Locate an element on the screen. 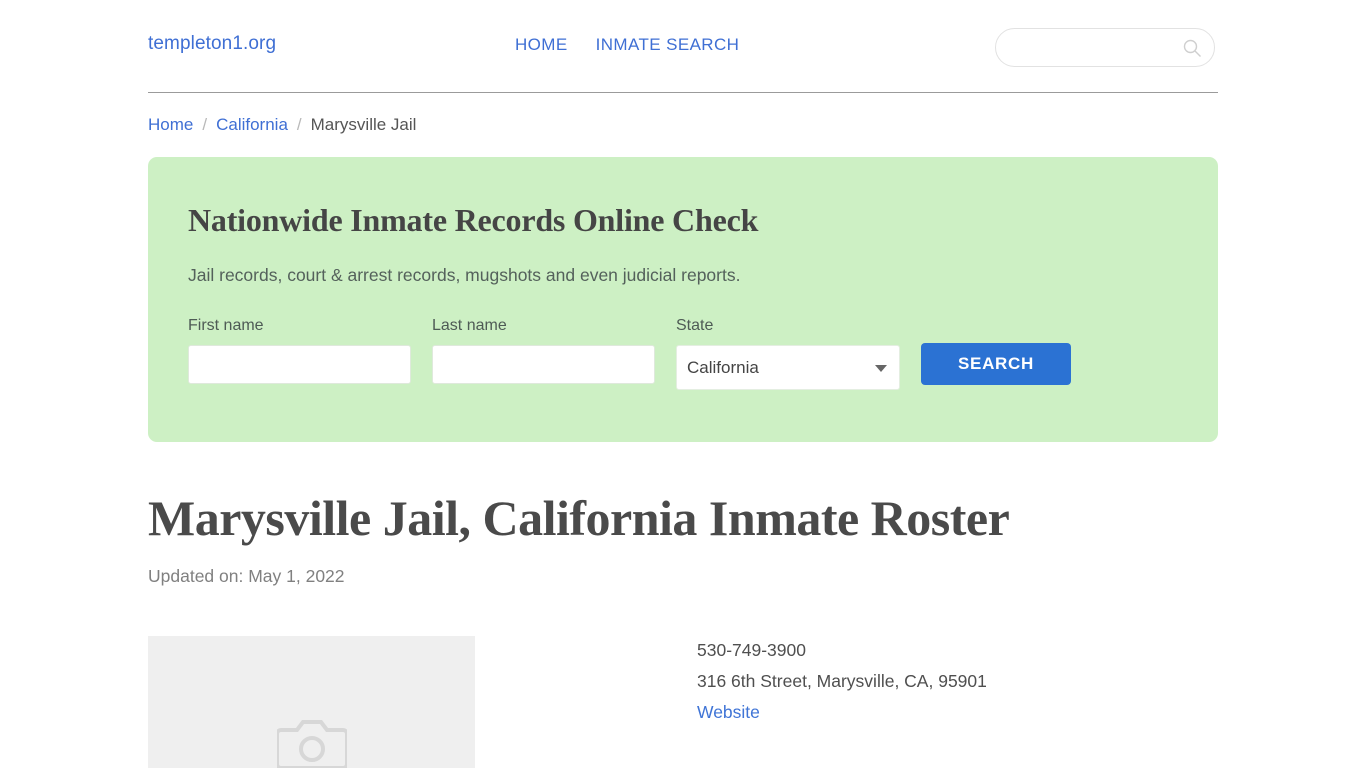 The width and height of the screenshot is (1366, 768). breadcrumb: Home / California / Marysville Jail is located at coordinates (282, 125).